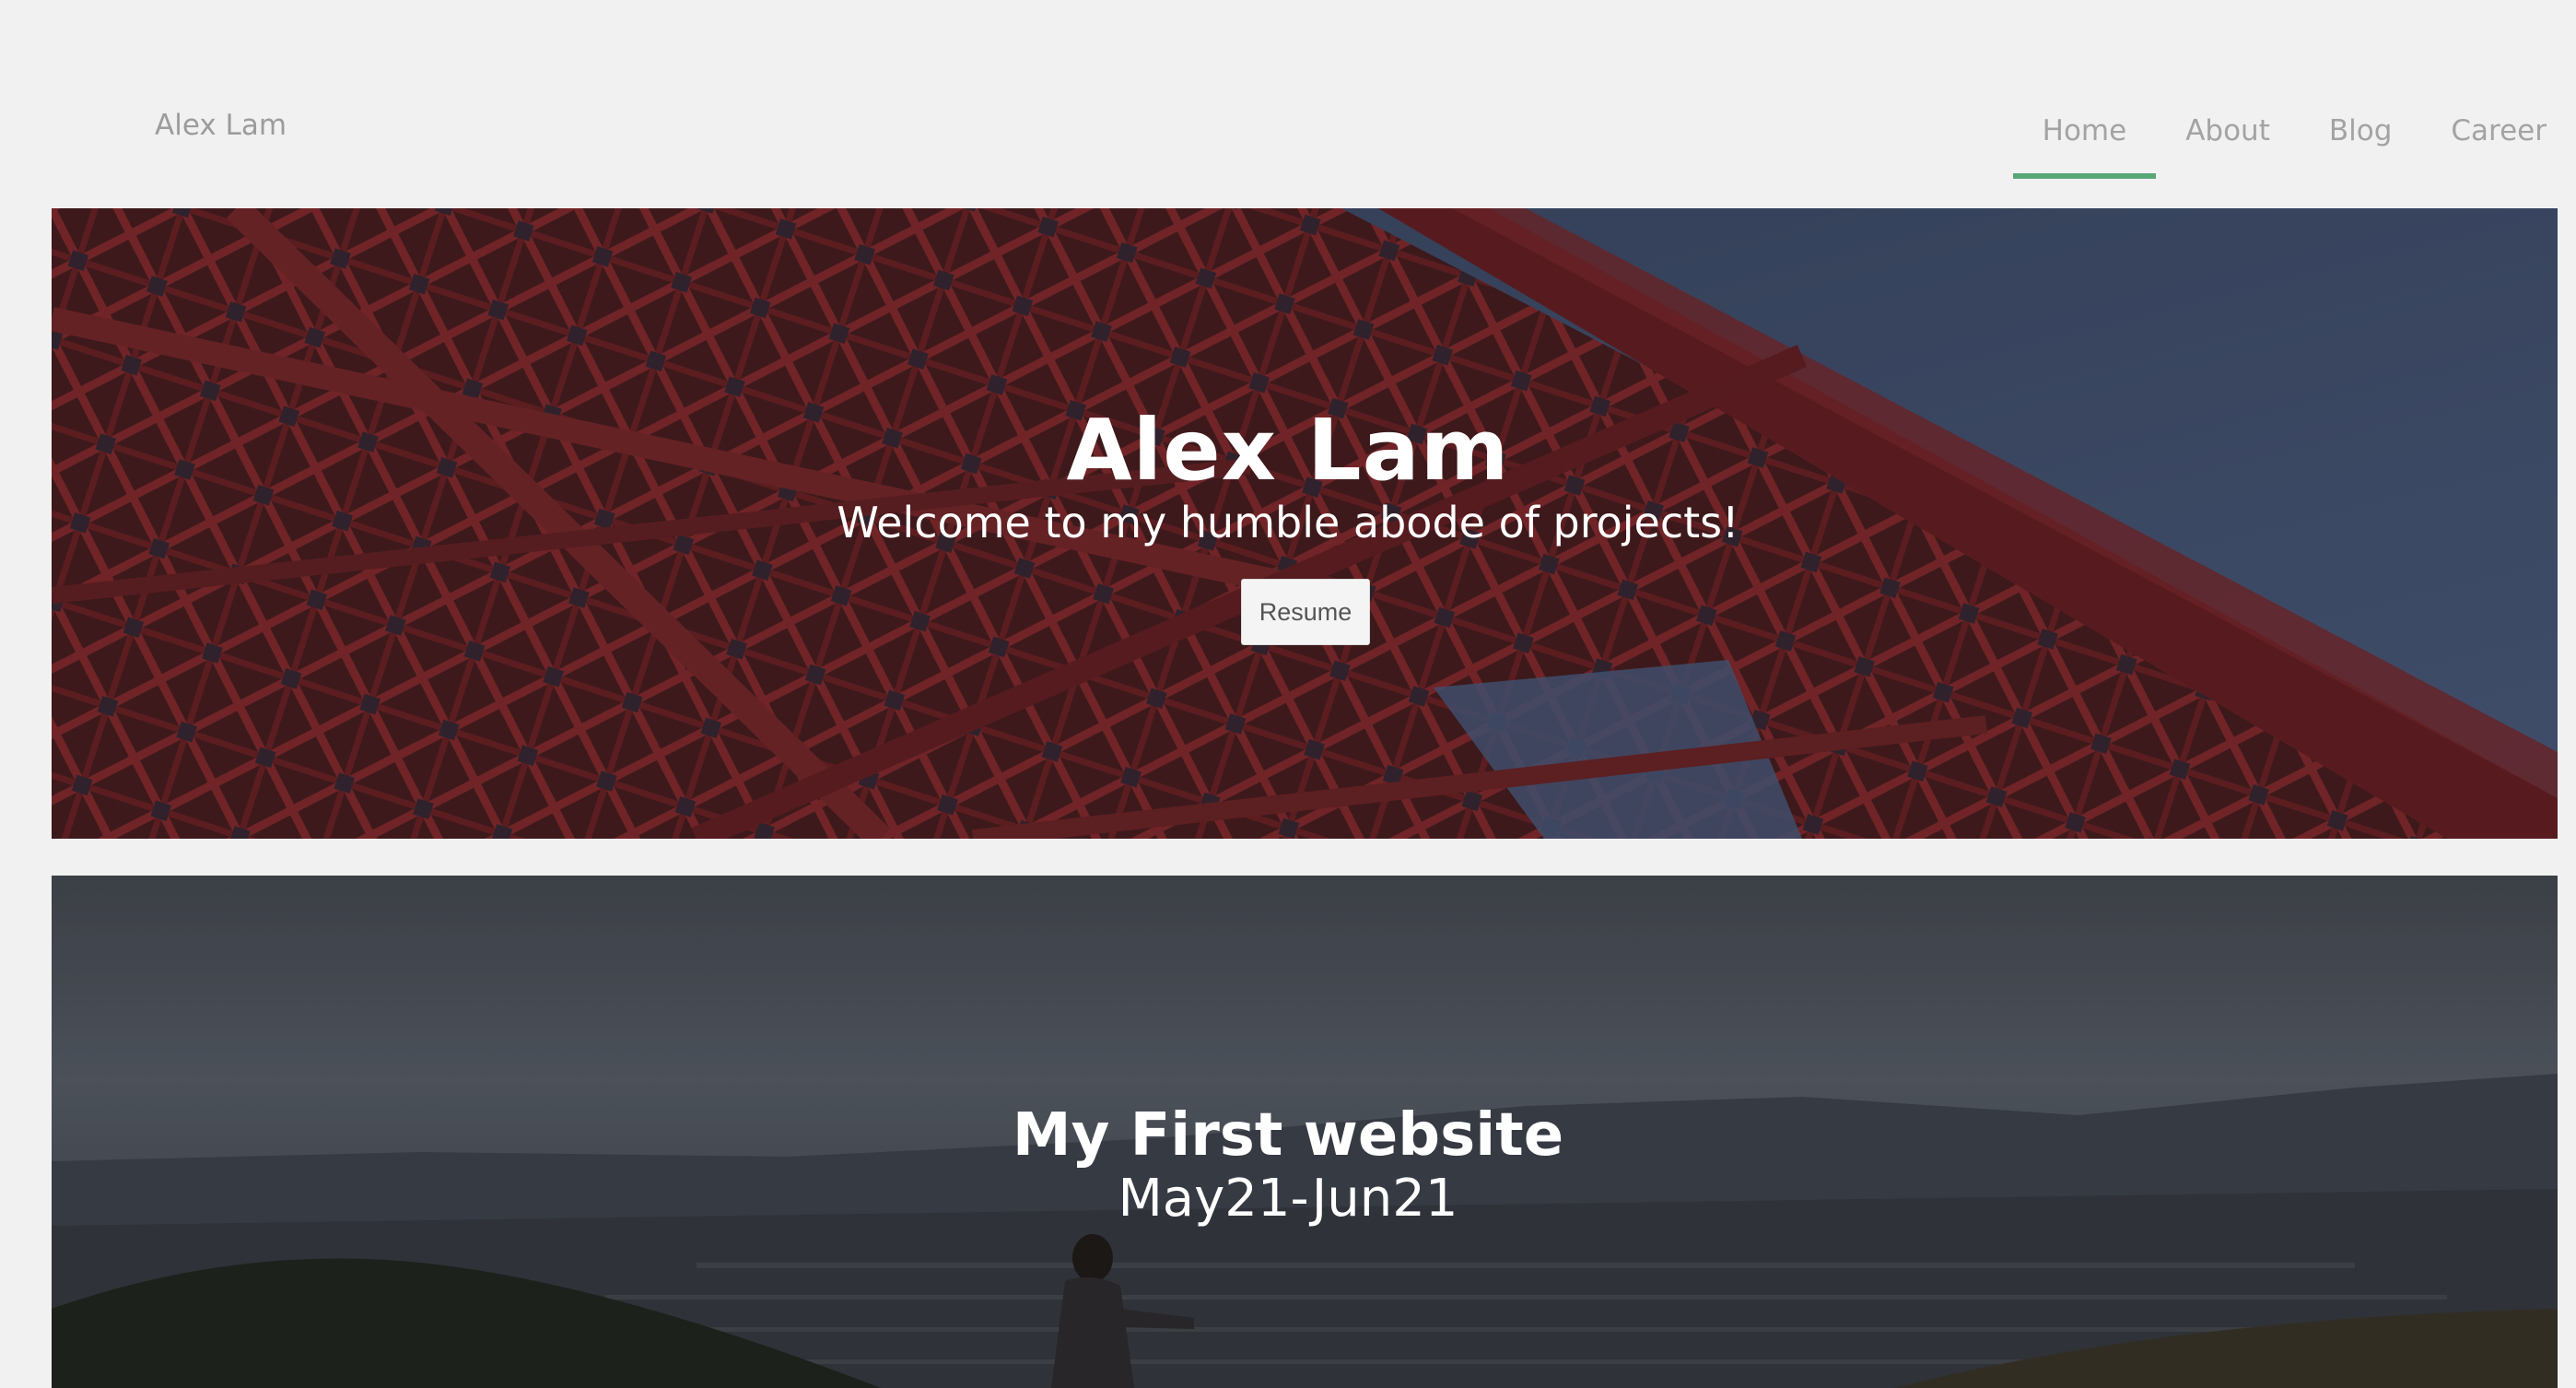 Image resolution: width=2576 pixels, height=1388 pixels. I want to click on brand-link: Alex Lam, so click(221, 125).